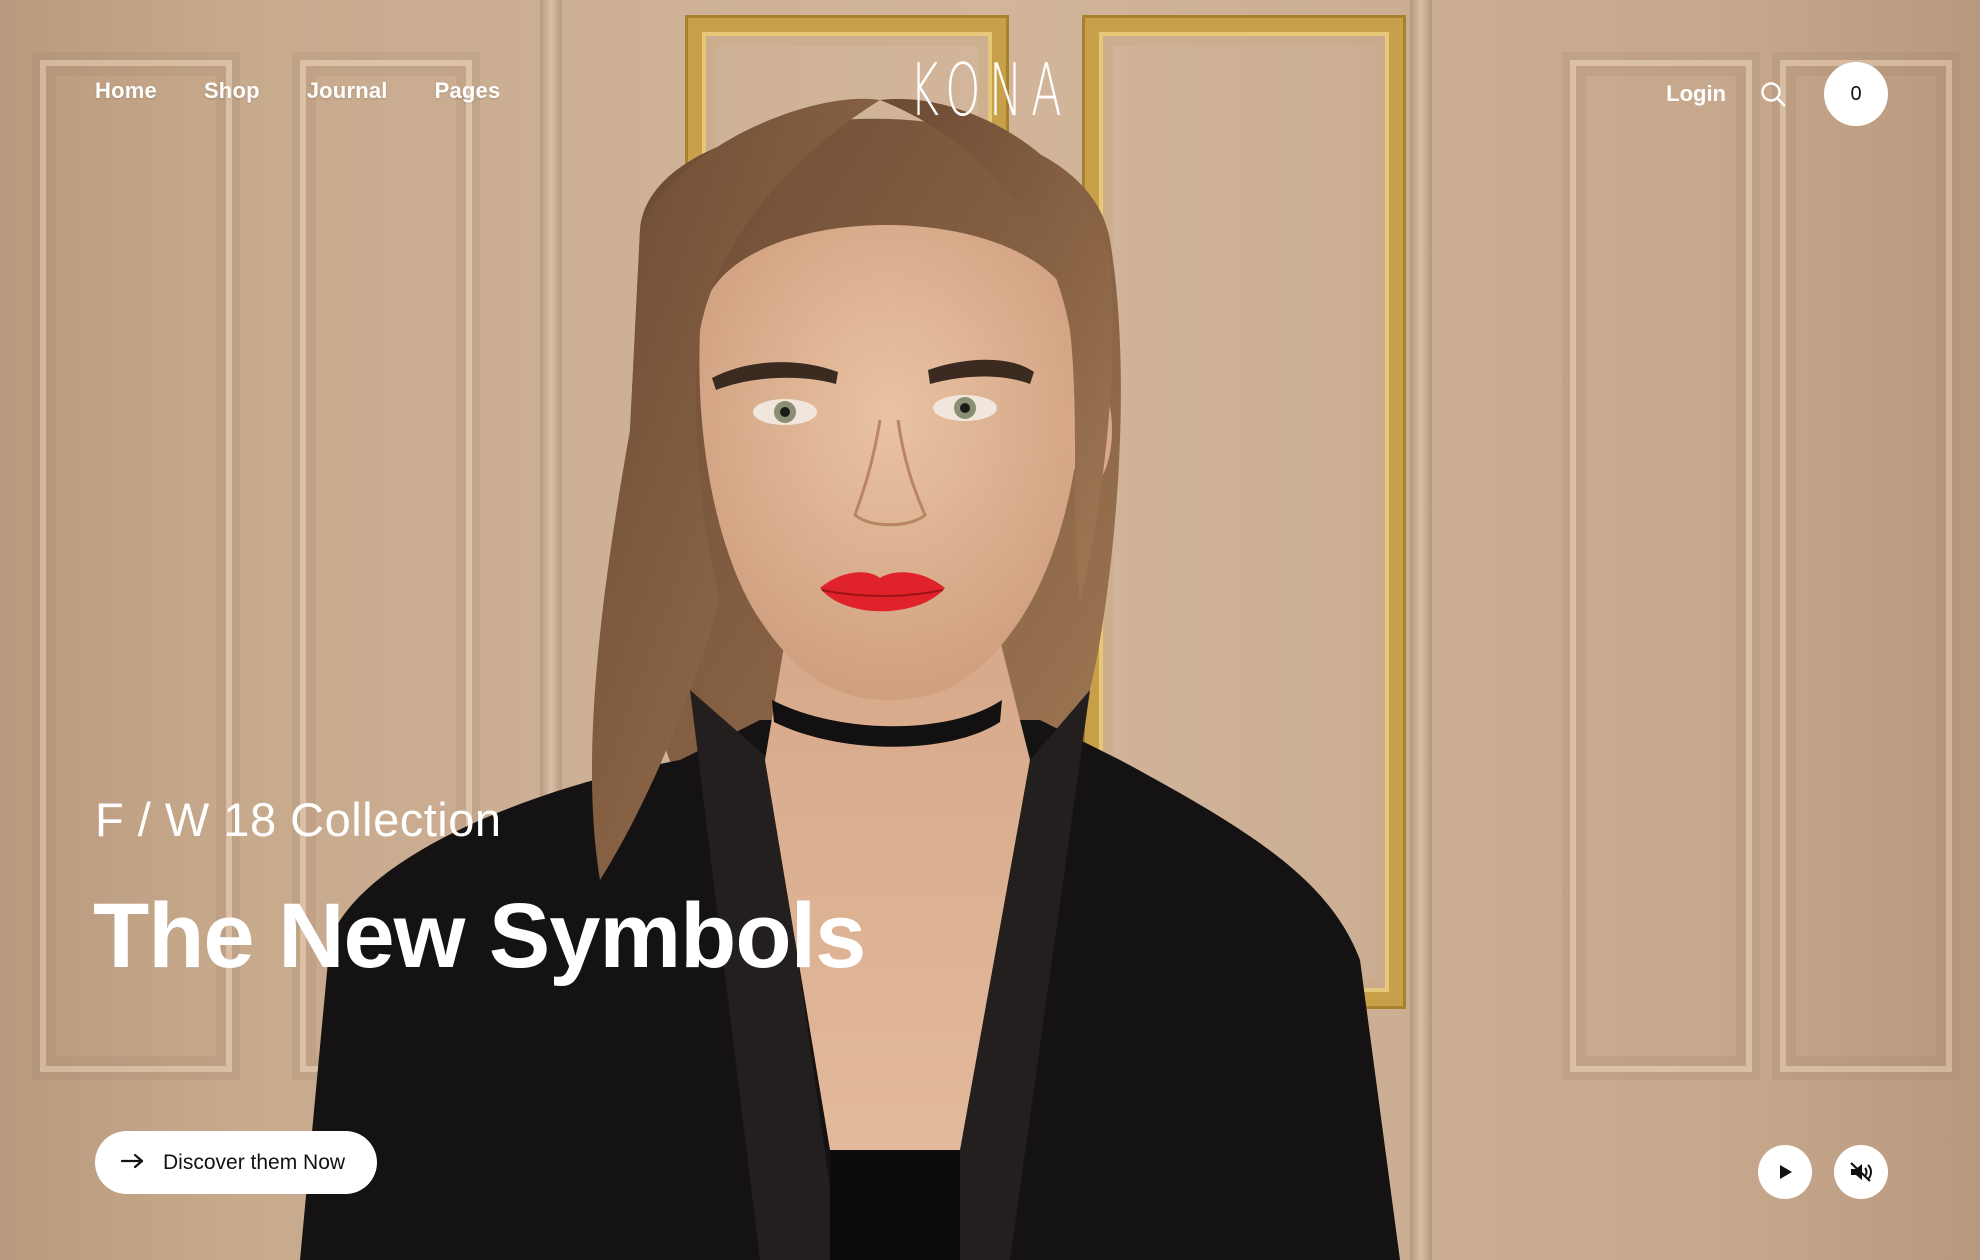 The height and width of the screenshot is (1260, 1980). I want to click on discover-button-label: Discover them Now, so click(254, 1162).